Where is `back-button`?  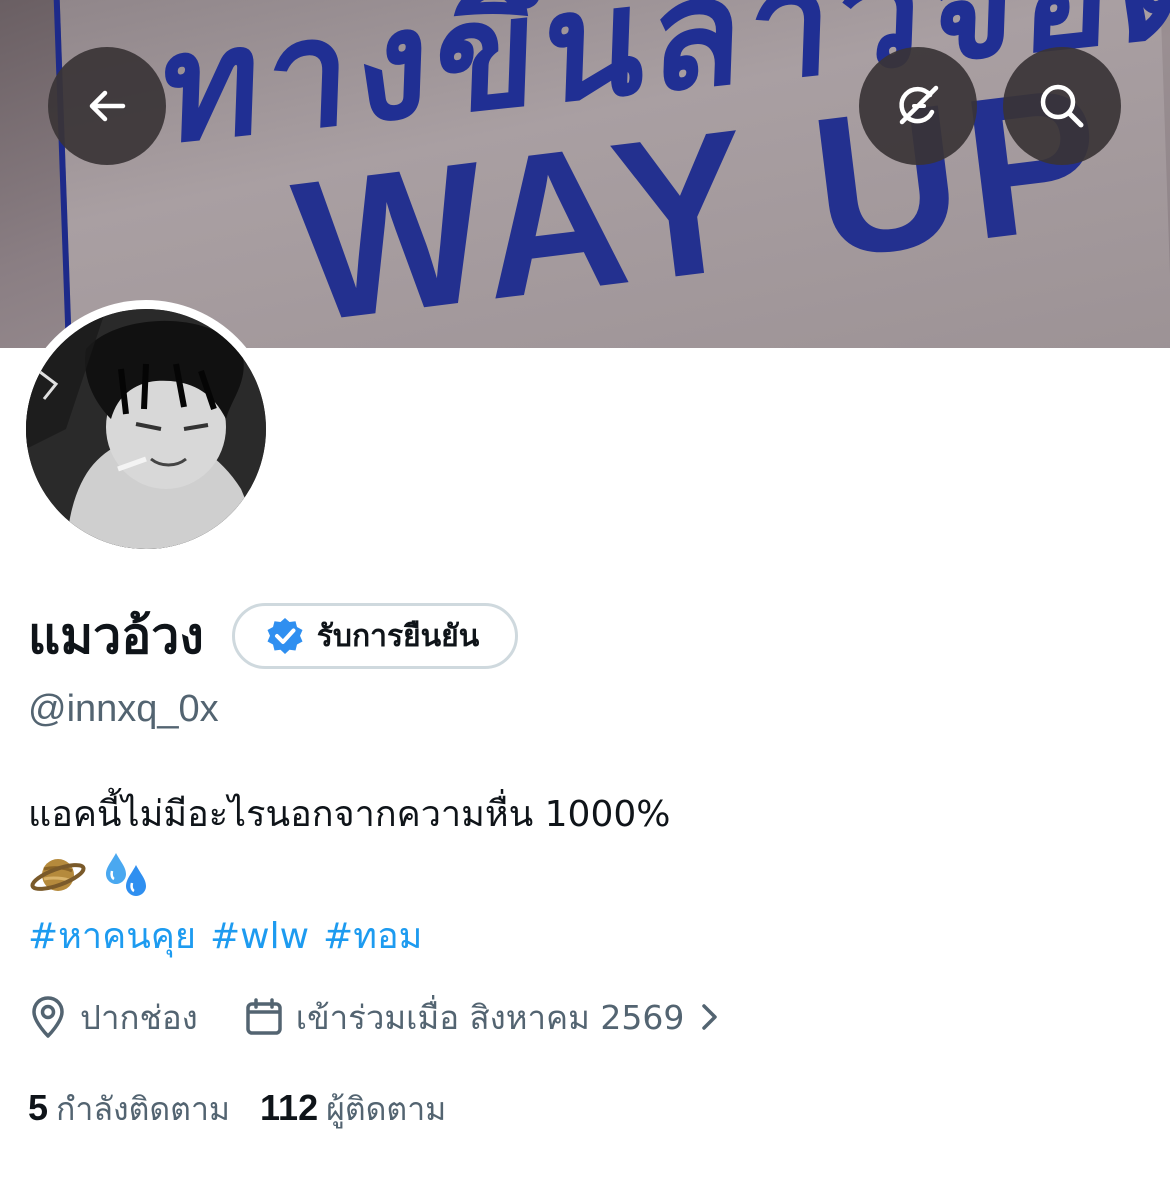
back-button is located at coordinates (107, 106).